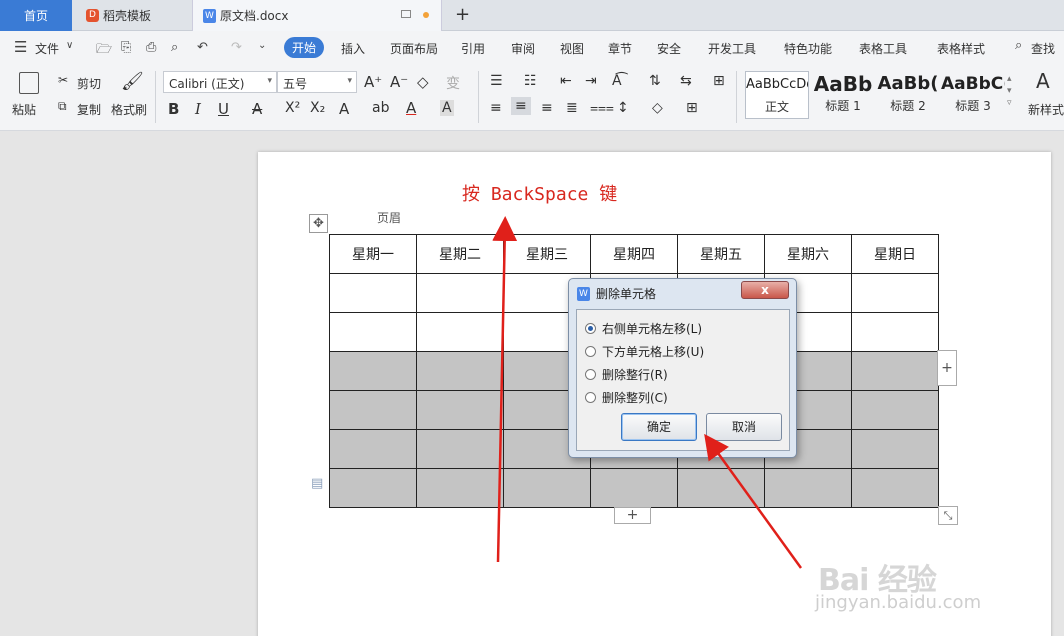  I want to click on arrow-to-annotation, so click(505, 389).